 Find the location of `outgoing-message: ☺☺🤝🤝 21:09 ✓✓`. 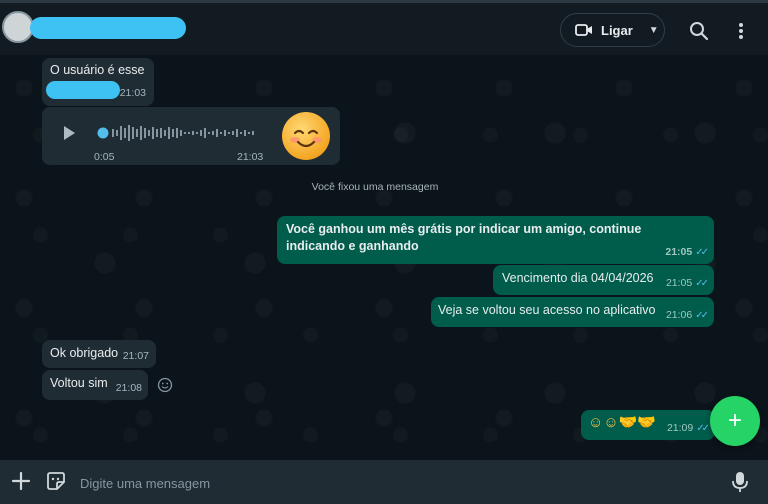

outgoing-message: ☺☺🤝🤝 21:09 ✓✓ is located at coordinates (648, 425).